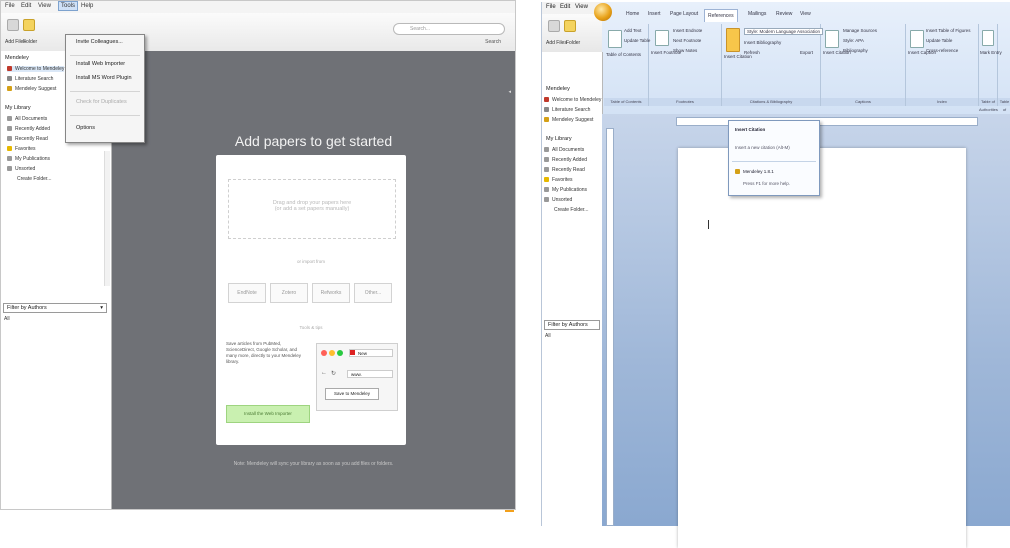  Describe the element at coordinates (662, 38) in the screenshot. I see `insert-footnote-icon` at that location.